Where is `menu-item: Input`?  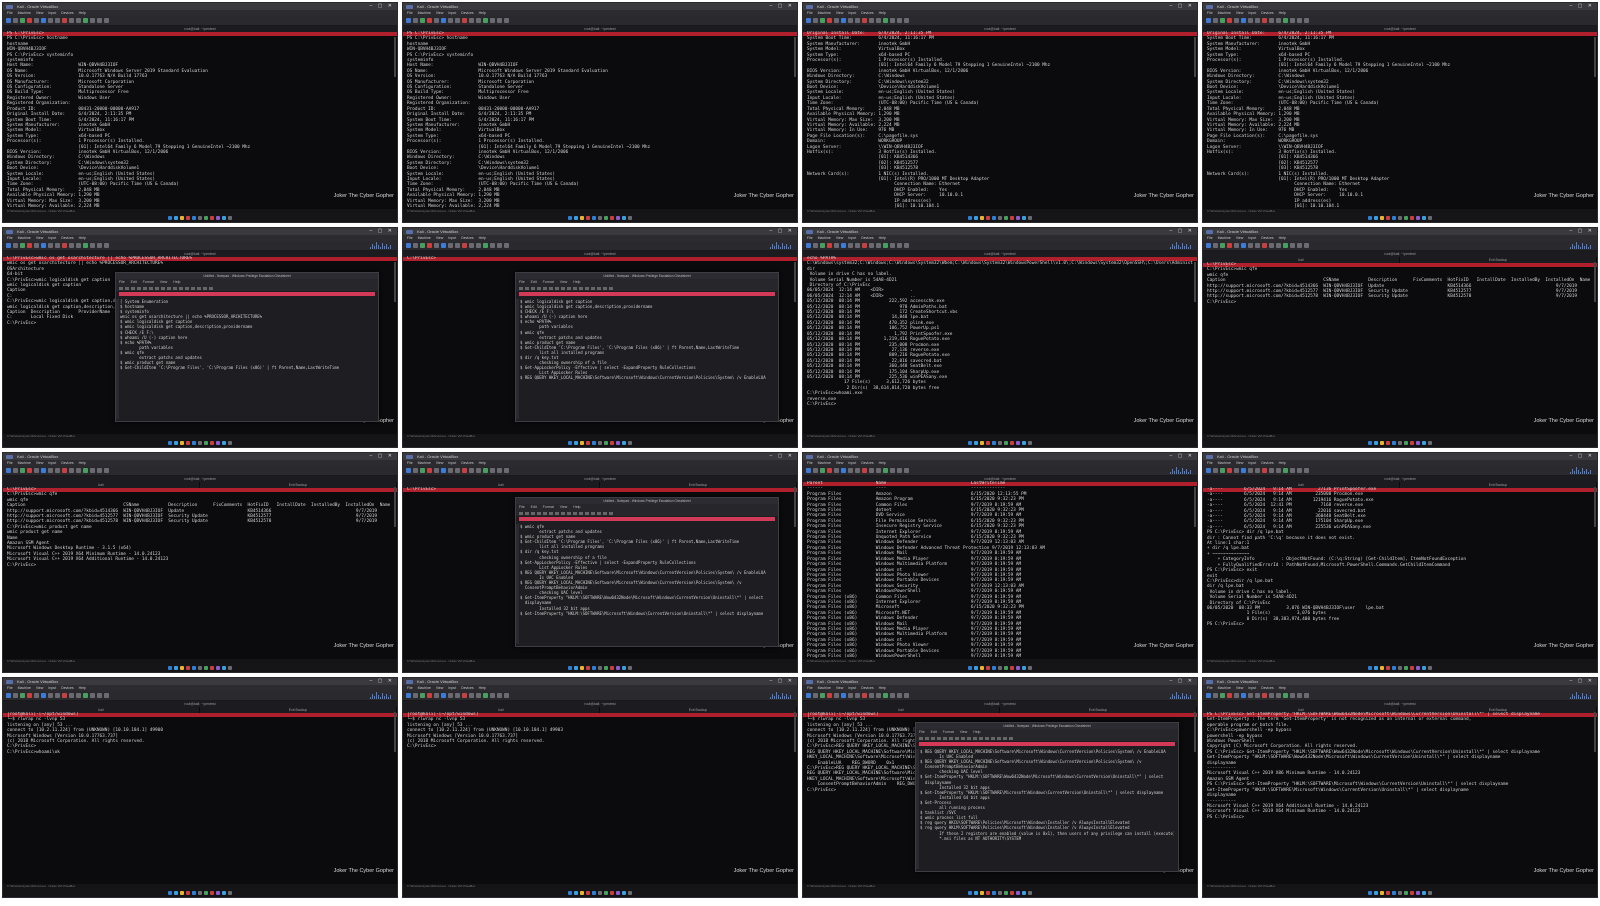 menu-item: Input is located at coordinates (852, 463).